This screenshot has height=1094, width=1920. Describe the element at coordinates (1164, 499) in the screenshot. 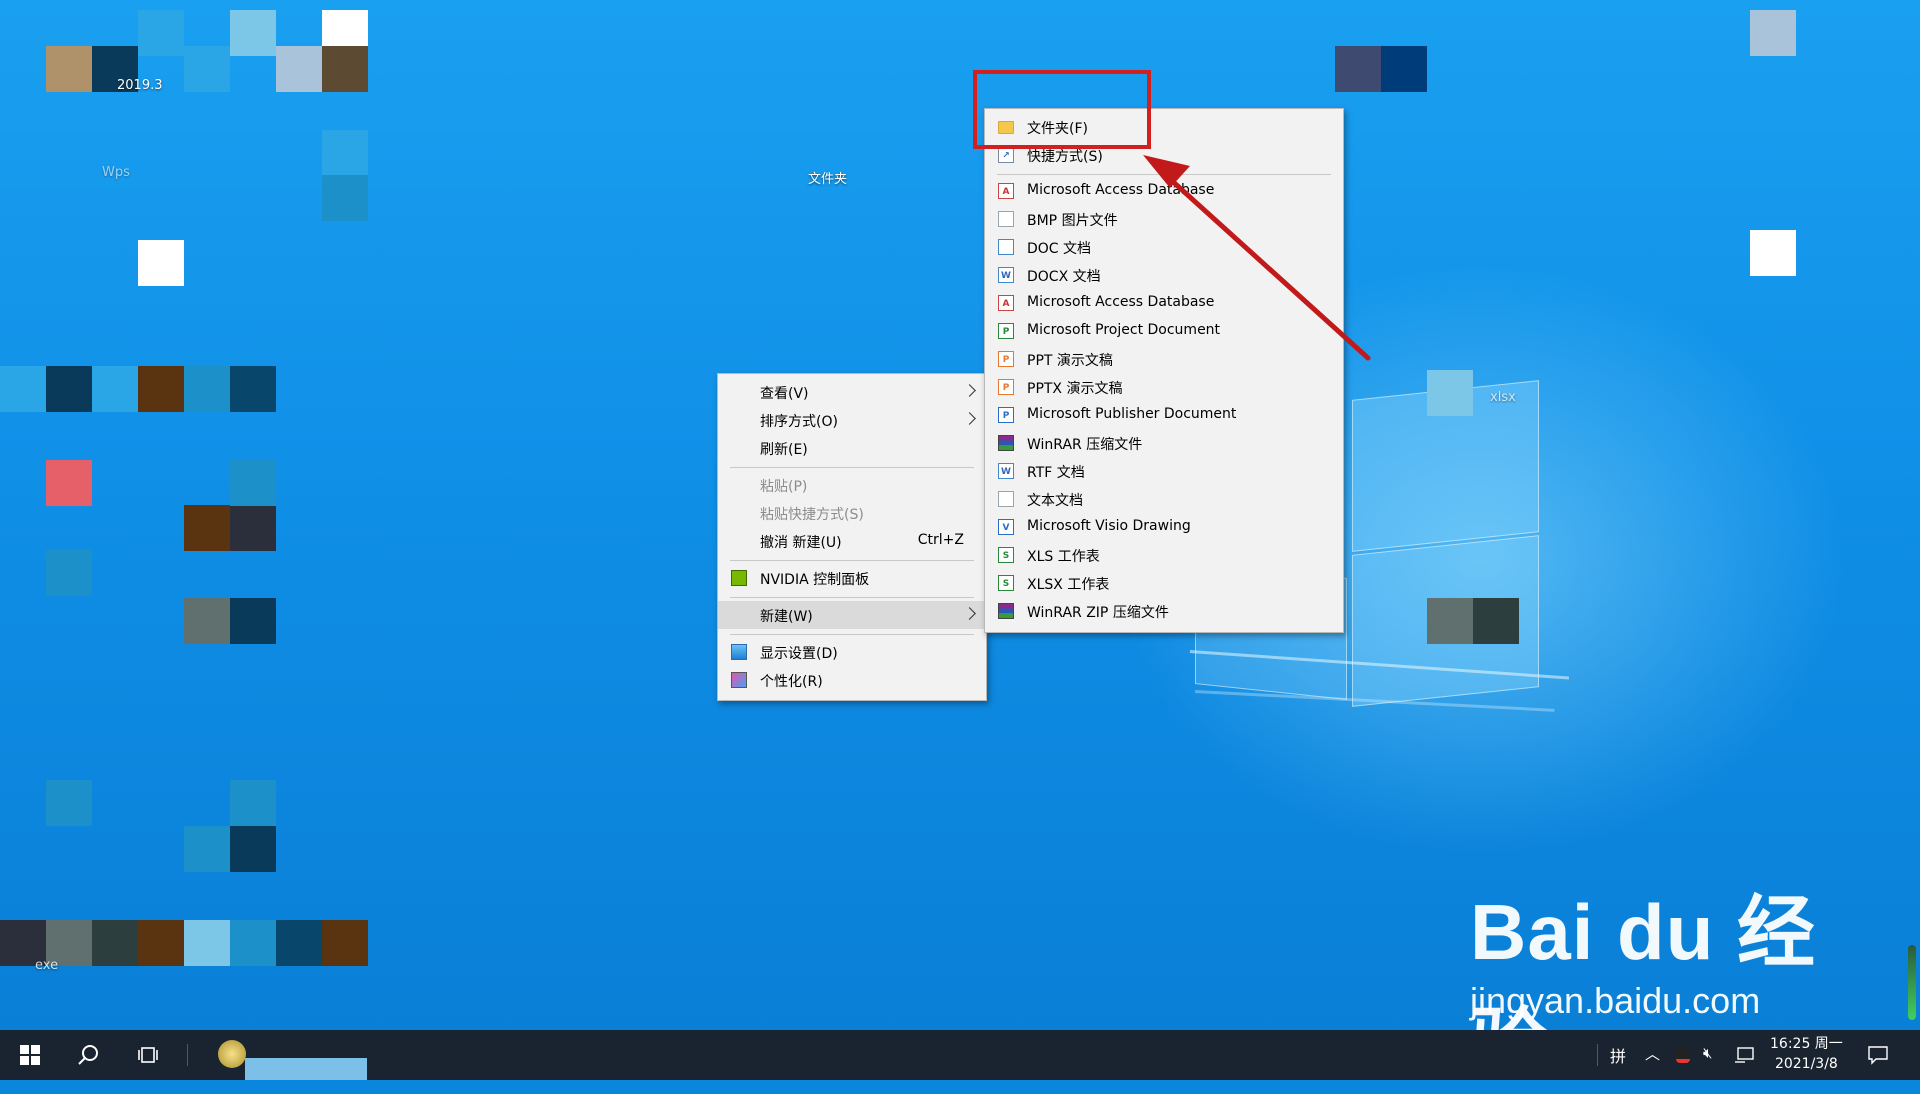

I see `submenu-item-text-document: 文本文档` at that location.